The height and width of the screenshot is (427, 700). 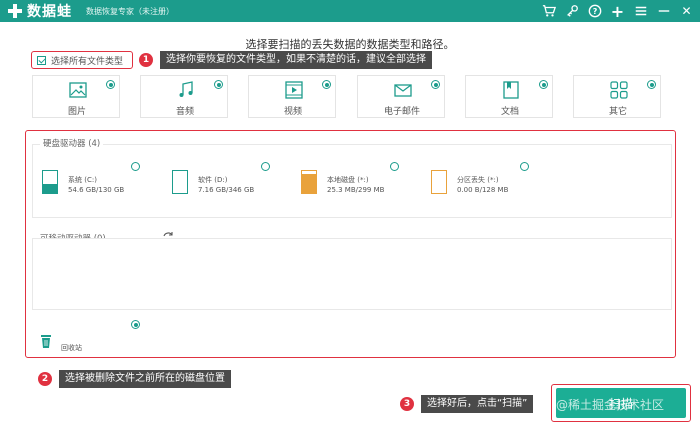 What do you see at coordinates (226, 190) in the screenshot?
I see `drive-size: 7.16 GB/346 GB` at bounding box center [226, 190].